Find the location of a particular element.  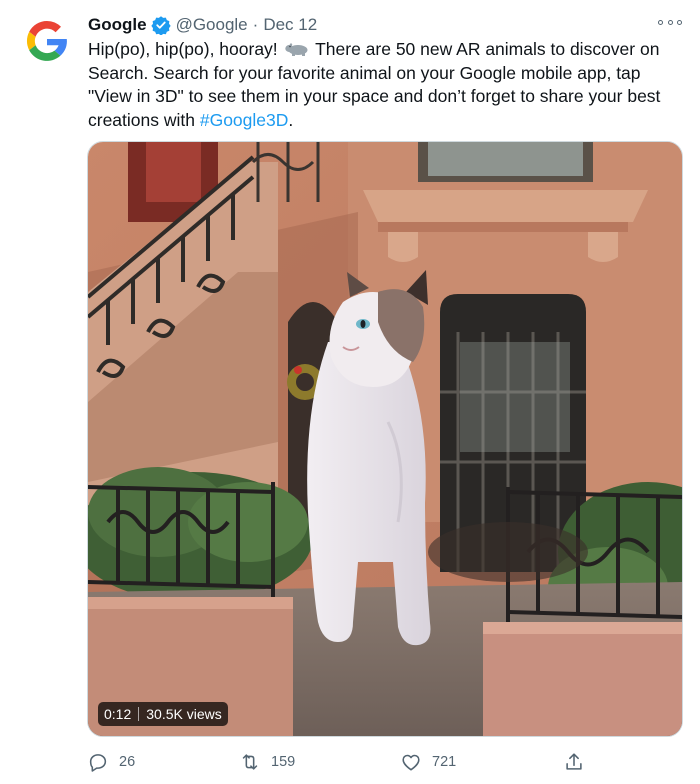

more-options-icon is located at coordinates (670, 22).